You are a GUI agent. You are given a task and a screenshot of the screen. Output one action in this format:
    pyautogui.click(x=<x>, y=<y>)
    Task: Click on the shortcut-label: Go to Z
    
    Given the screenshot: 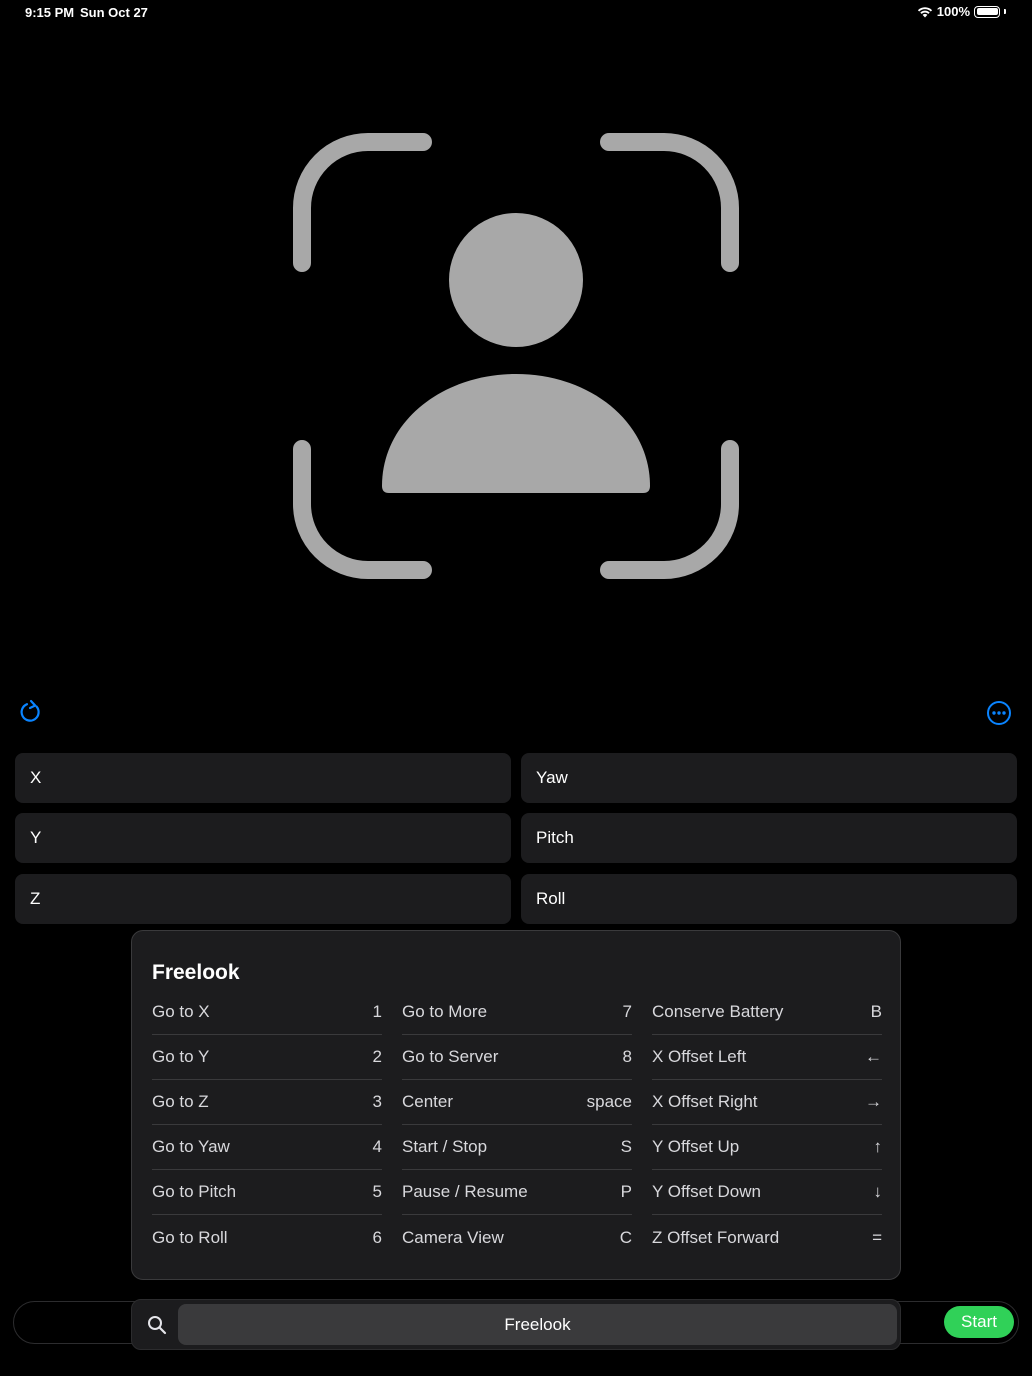 What is the action you would take?
    pyautogui.click(x=180, y=1101)
    